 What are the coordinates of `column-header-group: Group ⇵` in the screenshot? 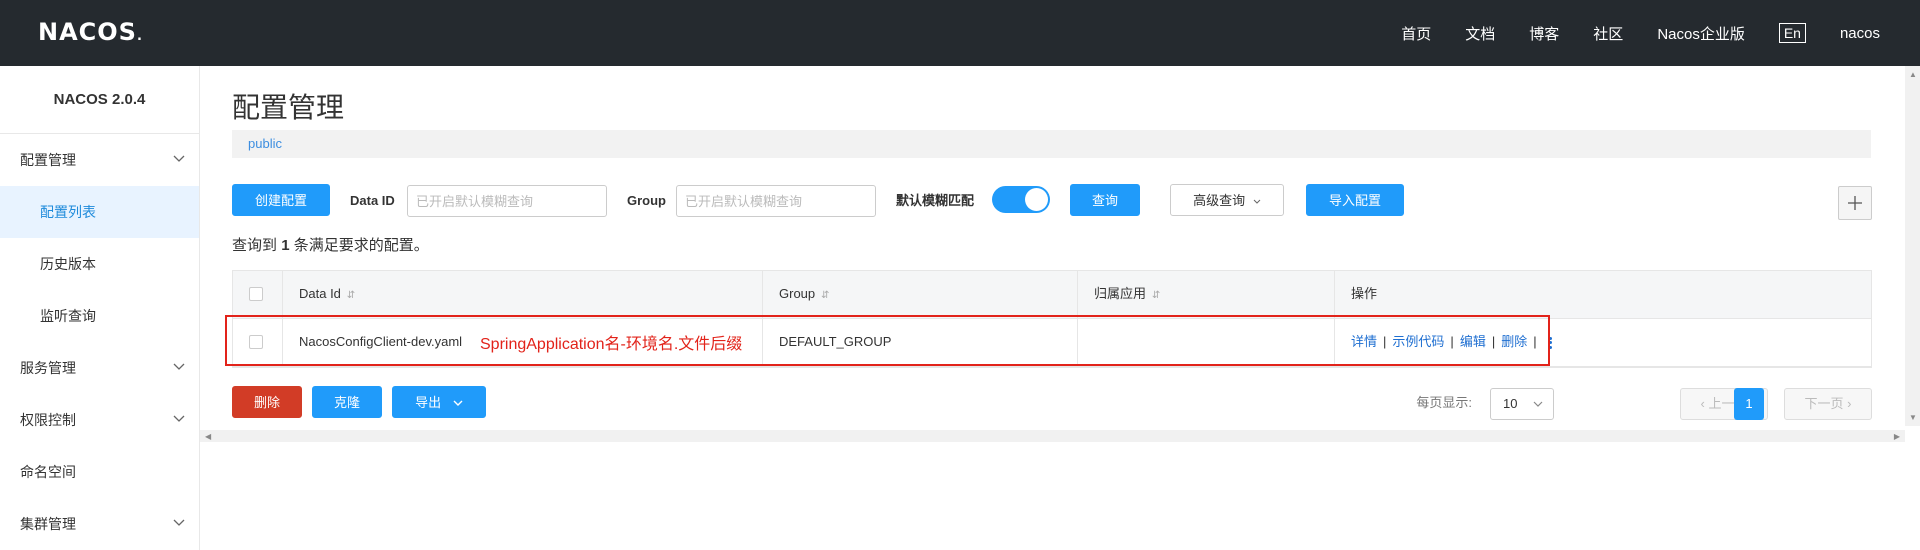 It's located at (920, 294).